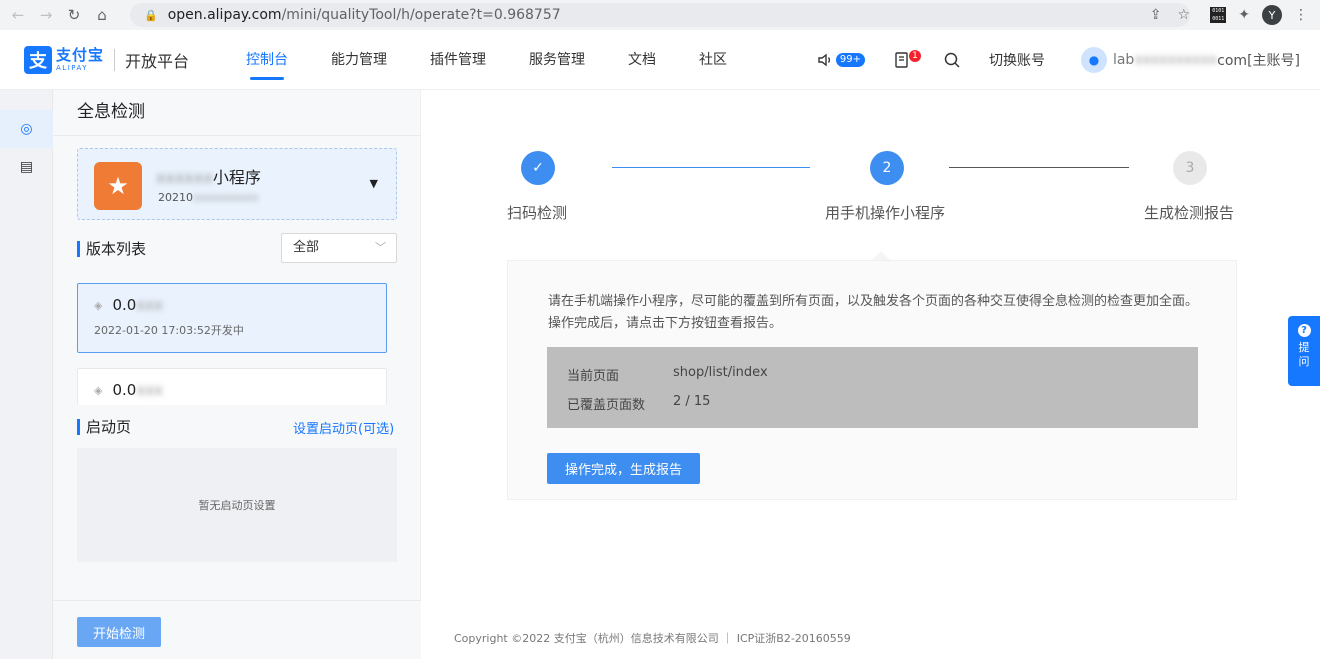 The width and height of the screenshot is (1320, 659). I want to click on app-logo-icon: ★, so click(118, 186).